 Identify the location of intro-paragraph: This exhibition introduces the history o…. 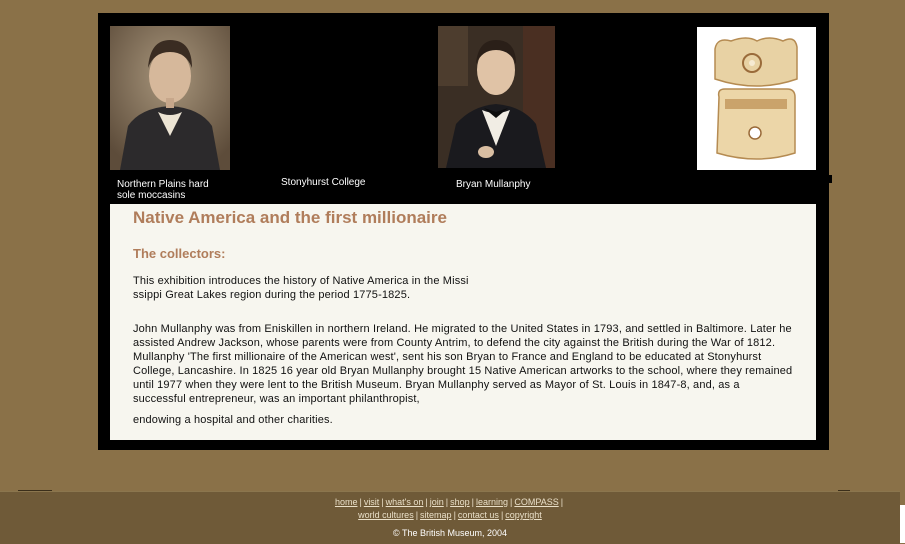
(301, 288).